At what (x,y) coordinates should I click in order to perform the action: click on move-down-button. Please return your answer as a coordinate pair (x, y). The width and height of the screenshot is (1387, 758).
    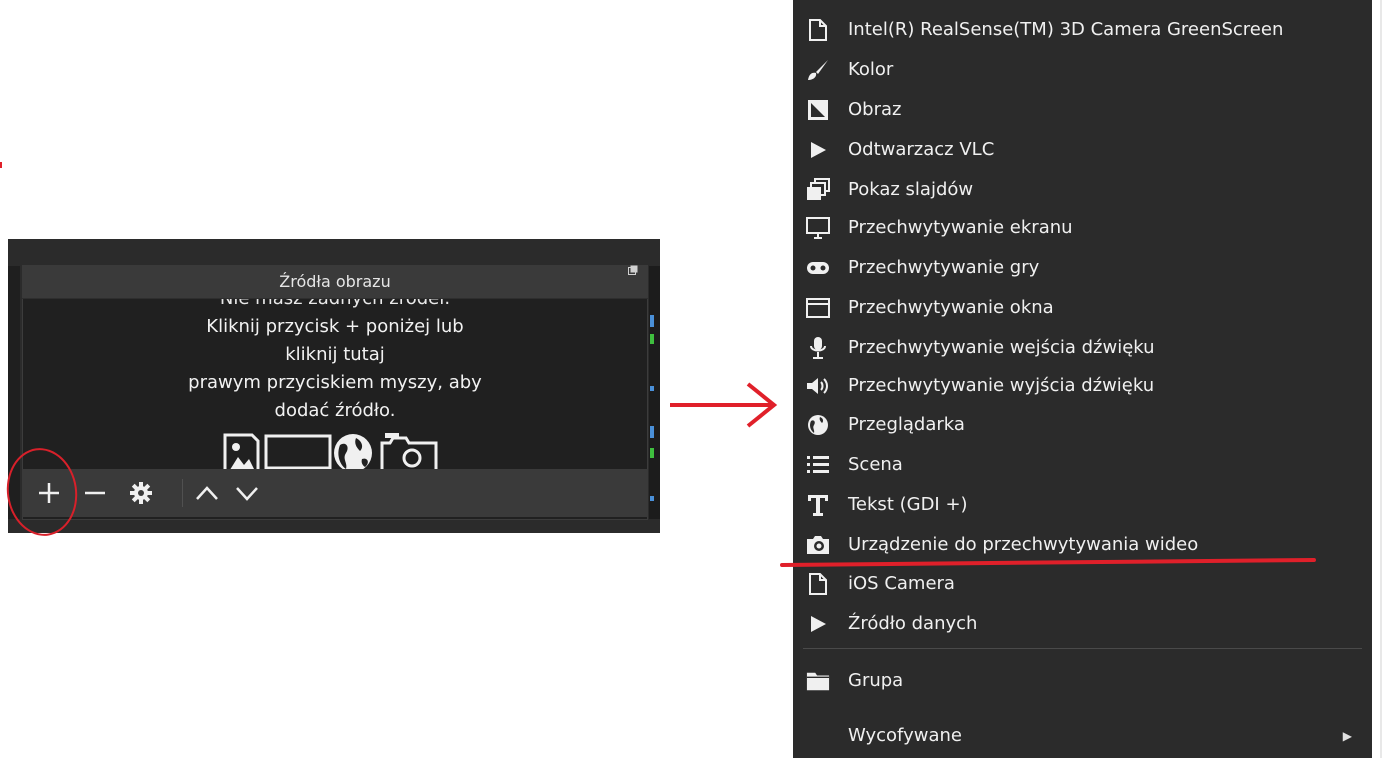
    Looking at the image, I should click on (247, 493).